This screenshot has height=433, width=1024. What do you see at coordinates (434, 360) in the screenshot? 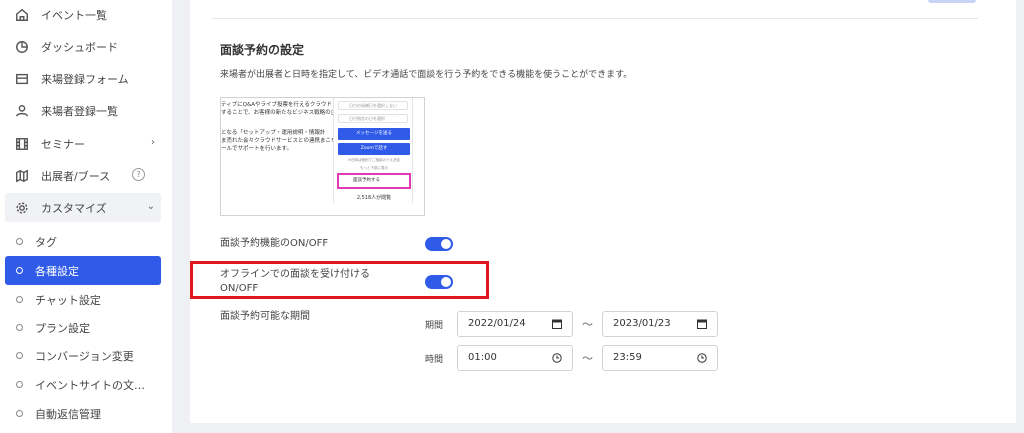
I see `time-range-label: 時間` at bounding box center [434, 360].